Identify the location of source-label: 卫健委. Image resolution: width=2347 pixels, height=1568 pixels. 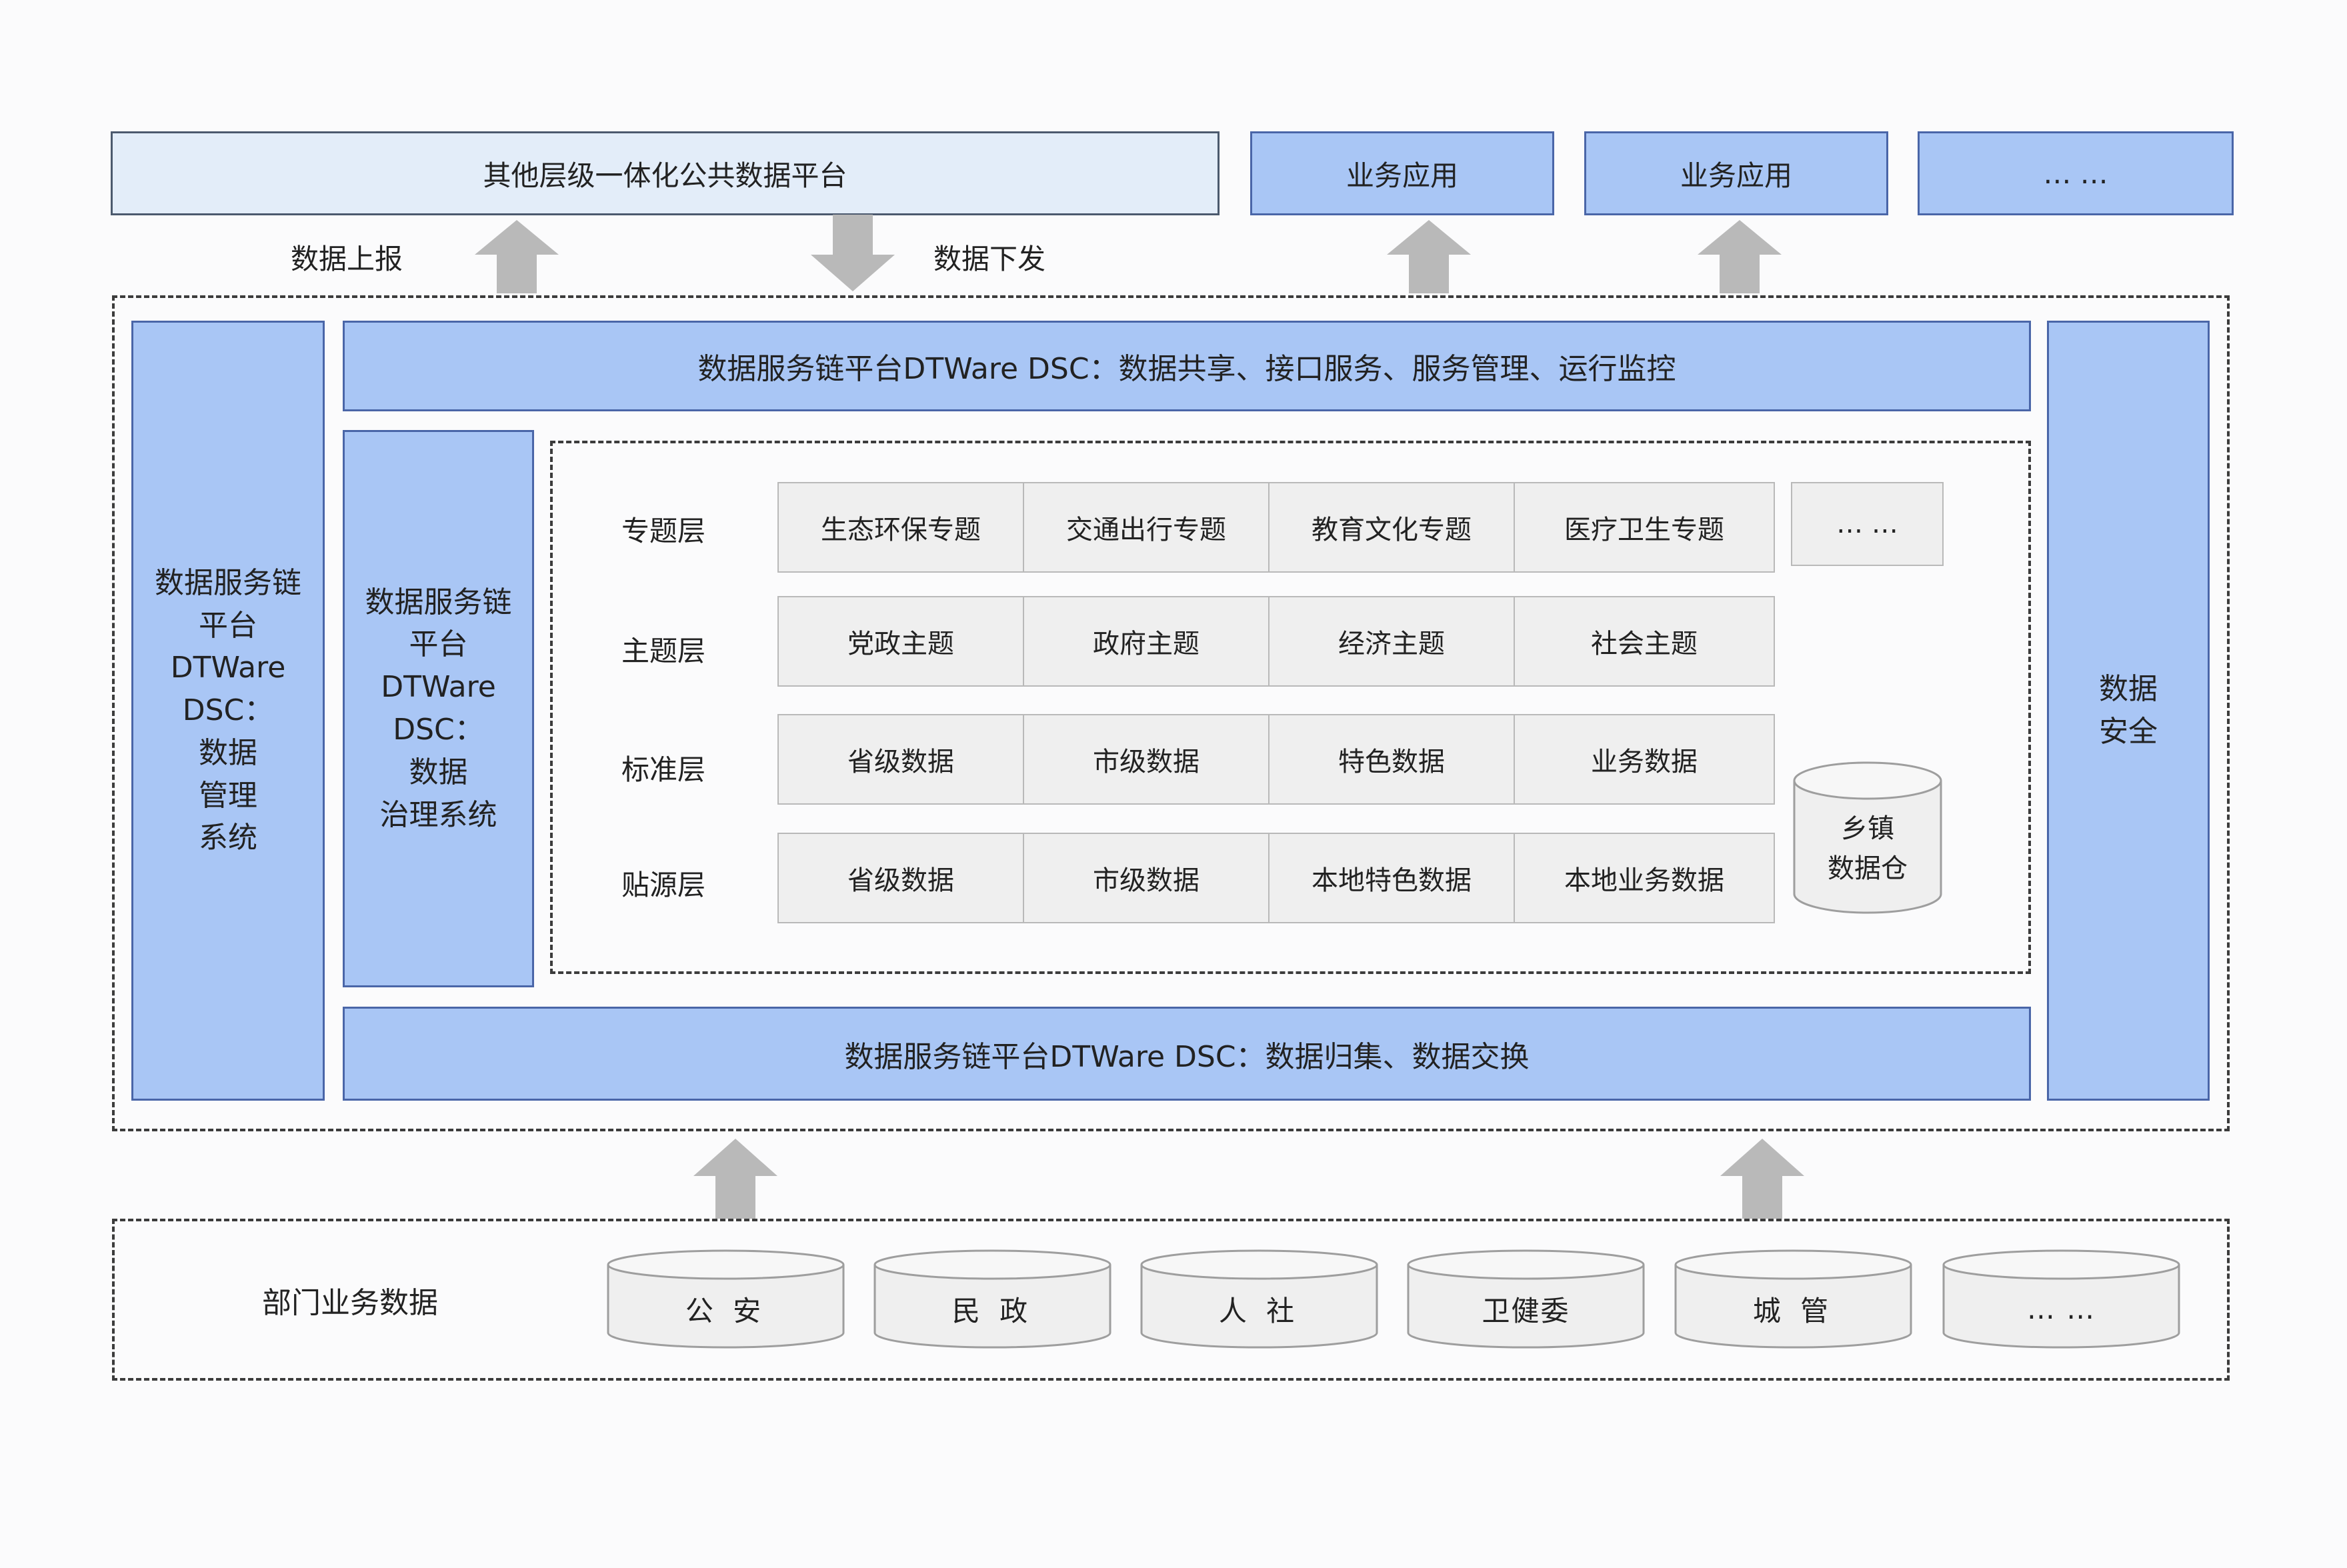
(1526, 1310).